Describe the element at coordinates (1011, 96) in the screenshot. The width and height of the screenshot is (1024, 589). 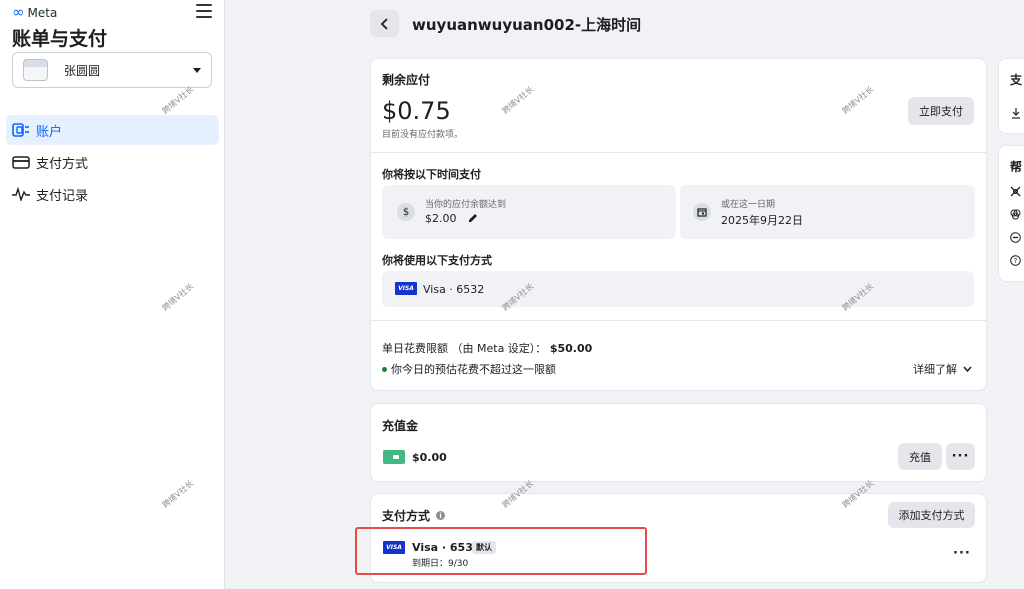
I see `right-card-1: 支` at that location.